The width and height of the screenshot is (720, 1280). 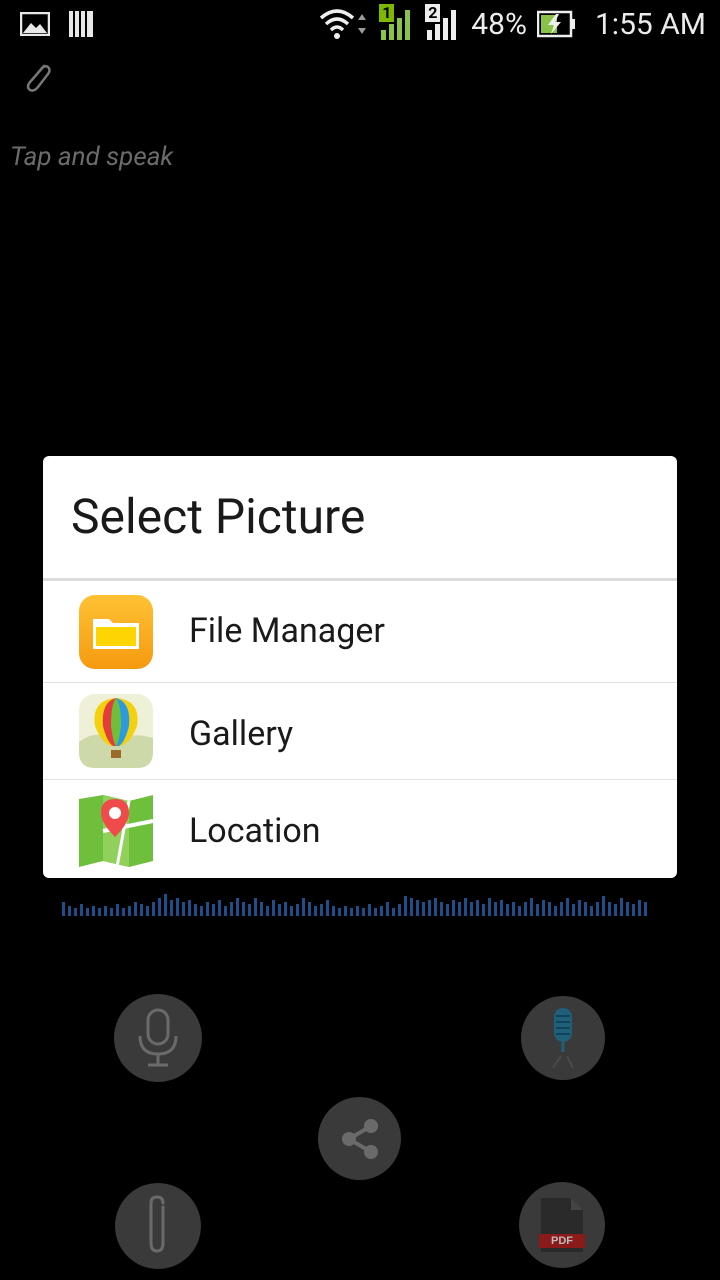 I want to click on file-manager-icon, so click(x=116, y=632).